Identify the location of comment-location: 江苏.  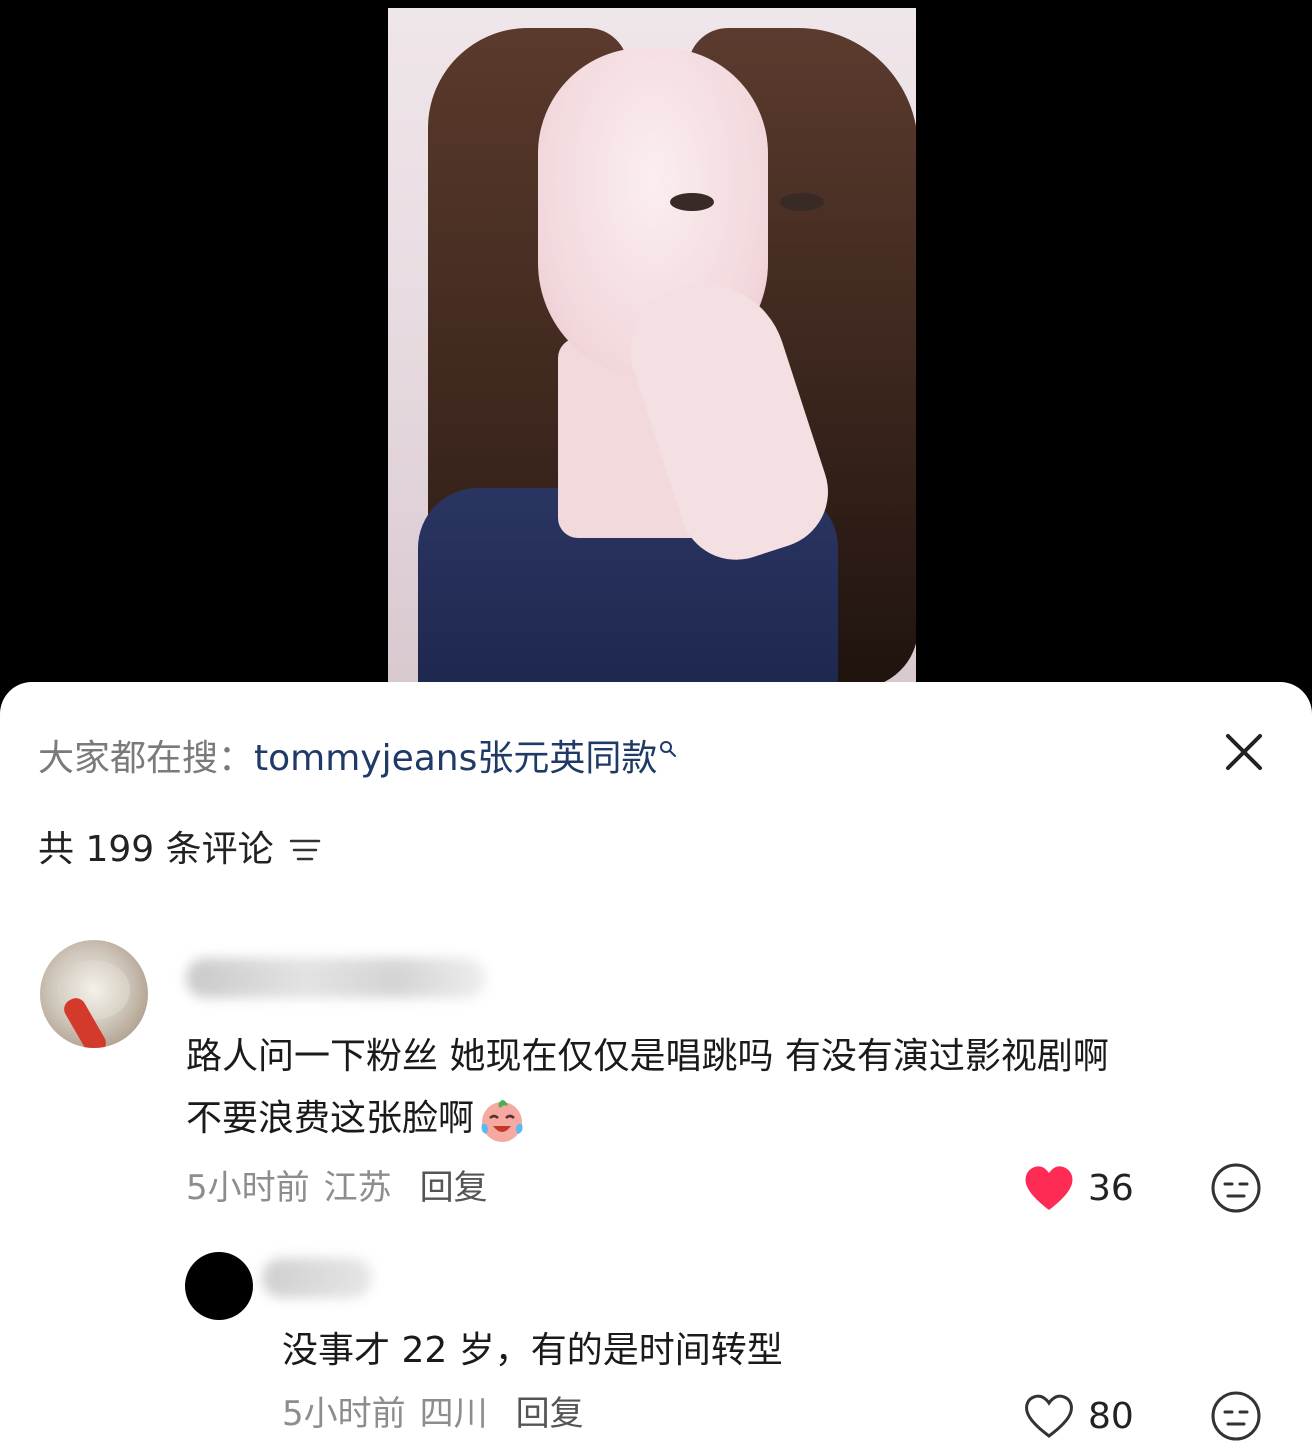
(357, 1188).